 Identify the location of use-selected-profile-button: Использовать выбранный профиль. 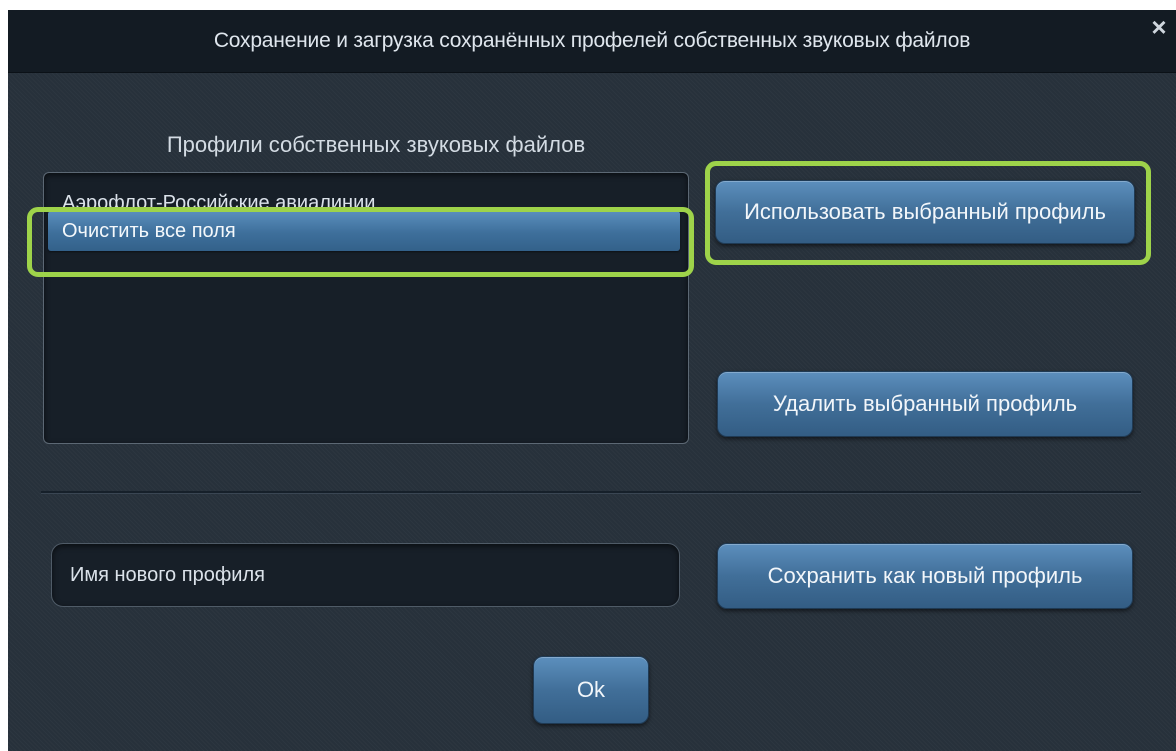
(925, 212).